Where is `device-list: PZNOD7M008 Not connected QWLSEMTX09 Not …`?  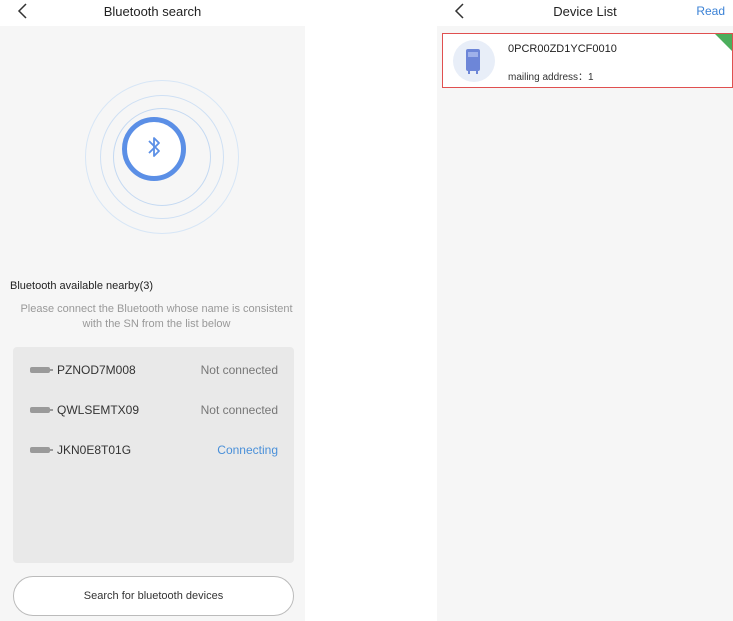 device-list: PZNOD7M008 Not connected QWLSEMTX09 Not … is located at coordinates (153, 455).